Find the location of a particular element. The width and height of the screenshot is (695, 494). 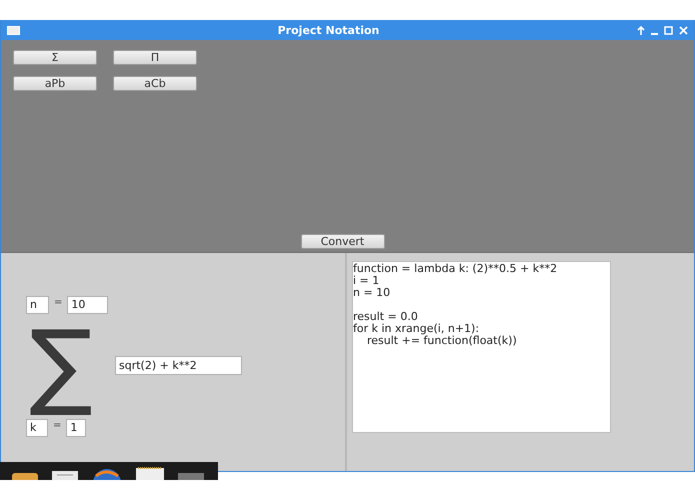

lower-variable-field: k is located at coordinates (37, 428).